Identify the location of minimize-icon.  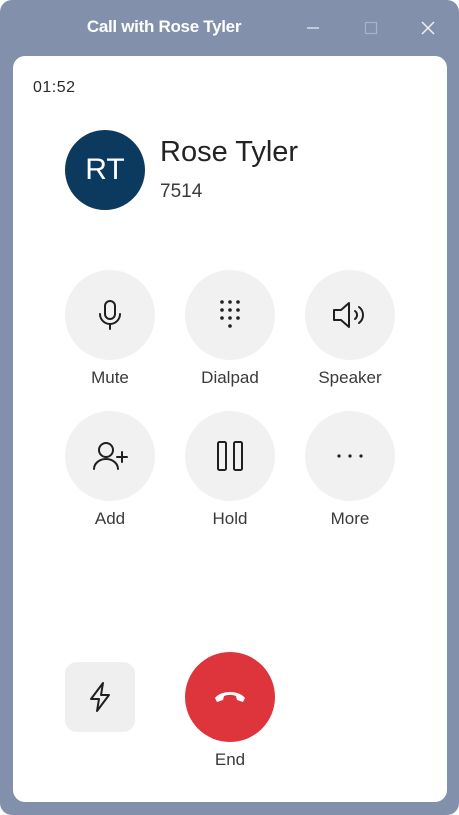
(313, 28).